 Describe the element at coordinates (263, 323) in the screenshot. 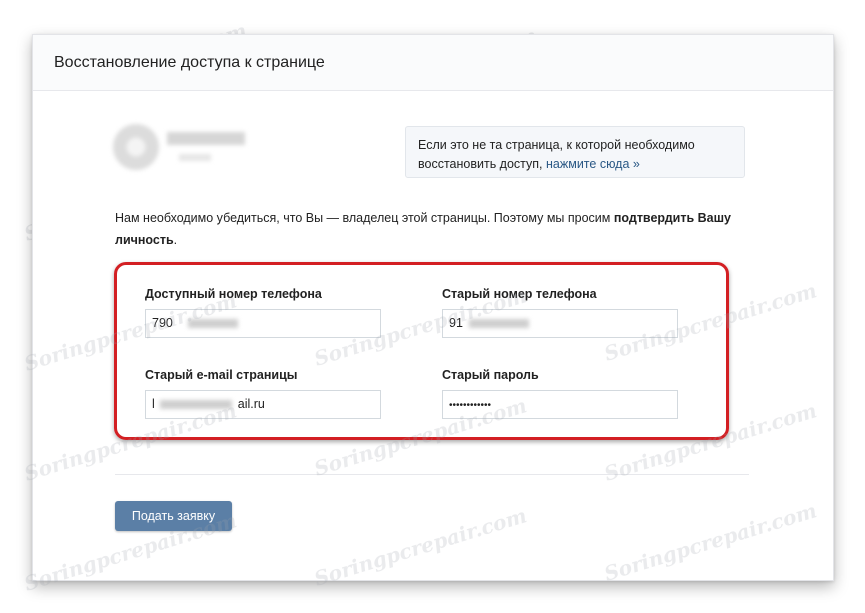

I see `phone-input: 790` at that location.